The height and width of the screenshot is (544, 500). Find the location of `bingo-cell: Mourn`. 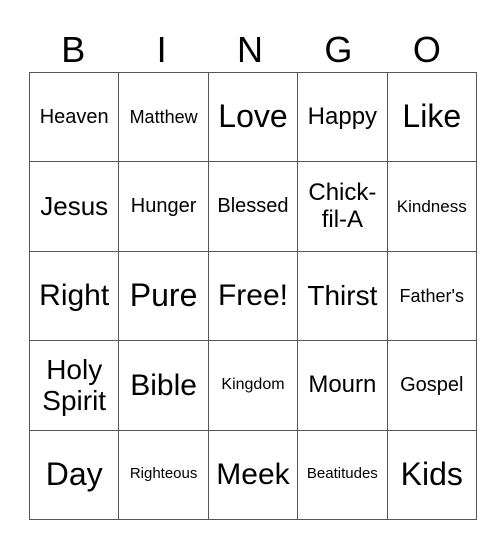

bingo-cell: Mourn is located at coordinates (342, 385).